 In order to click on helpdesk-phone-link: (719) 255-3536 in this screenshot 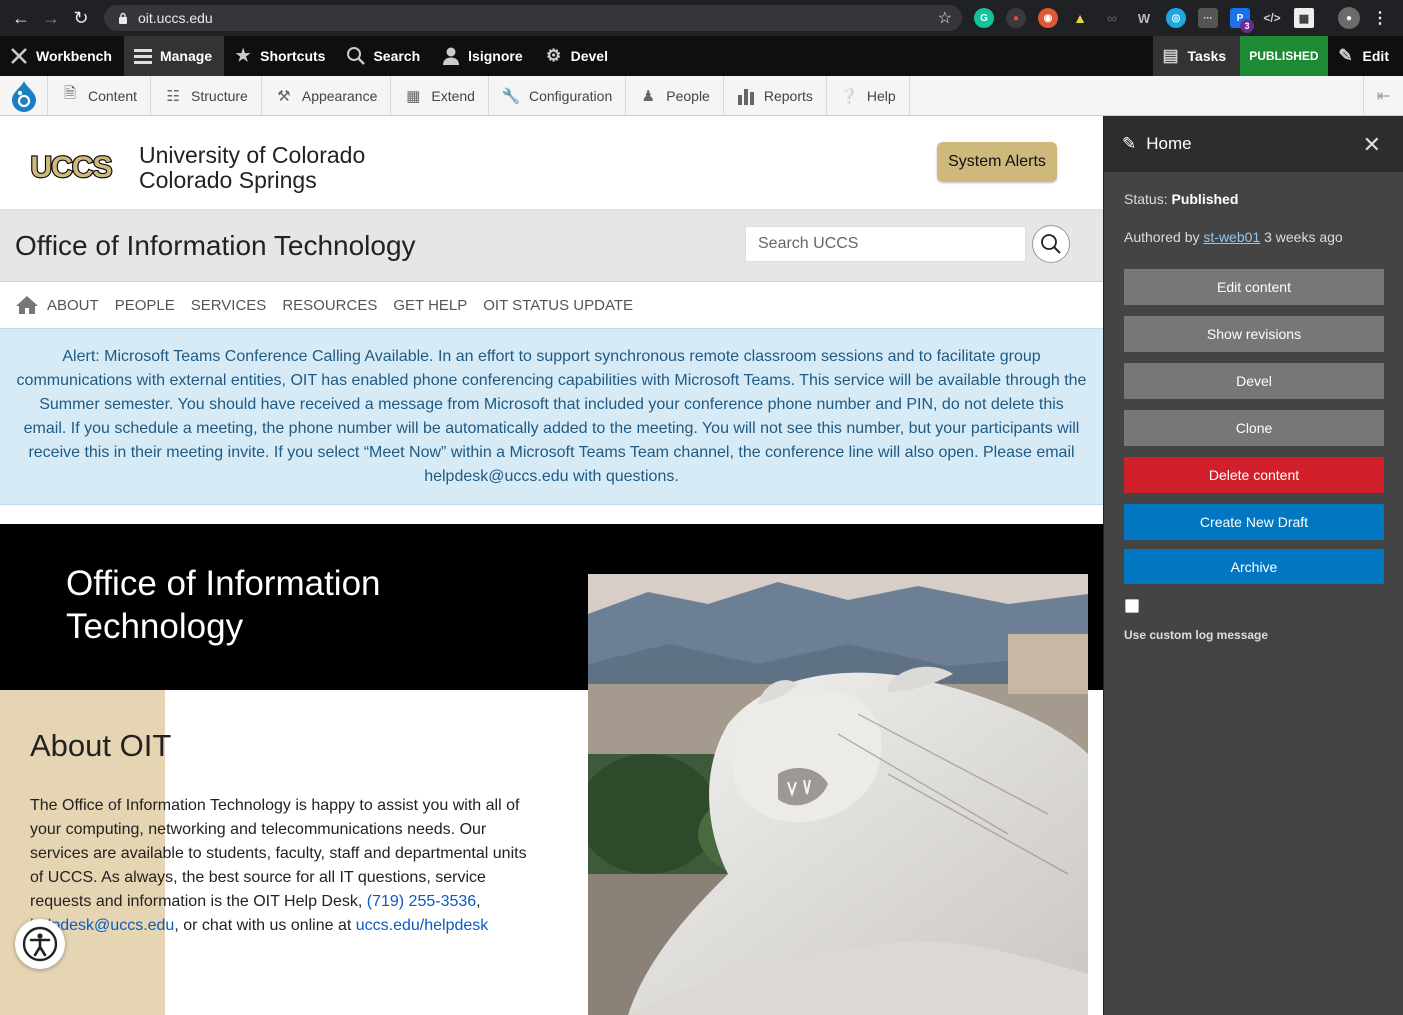, I will do `click(421, 901)`.